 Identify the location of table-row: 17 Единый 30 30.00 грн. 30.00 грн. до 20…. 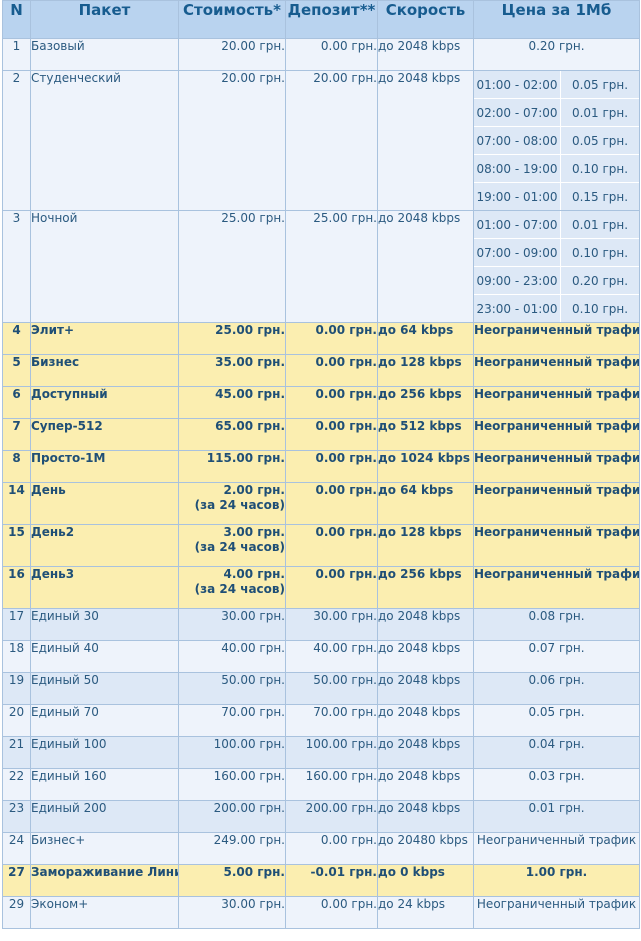
(321, 624).